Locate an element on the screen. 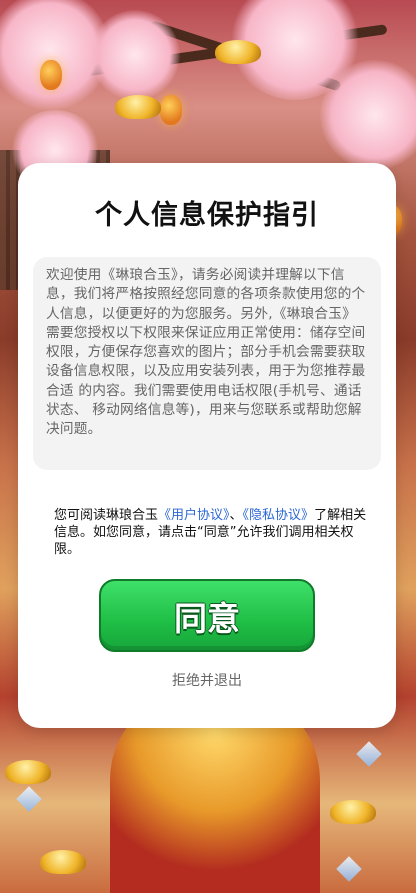 This screenshot has height=893, width=416. consent-prefix: 您可阅读琳琅合玉 is located at coordinates (106, 515).